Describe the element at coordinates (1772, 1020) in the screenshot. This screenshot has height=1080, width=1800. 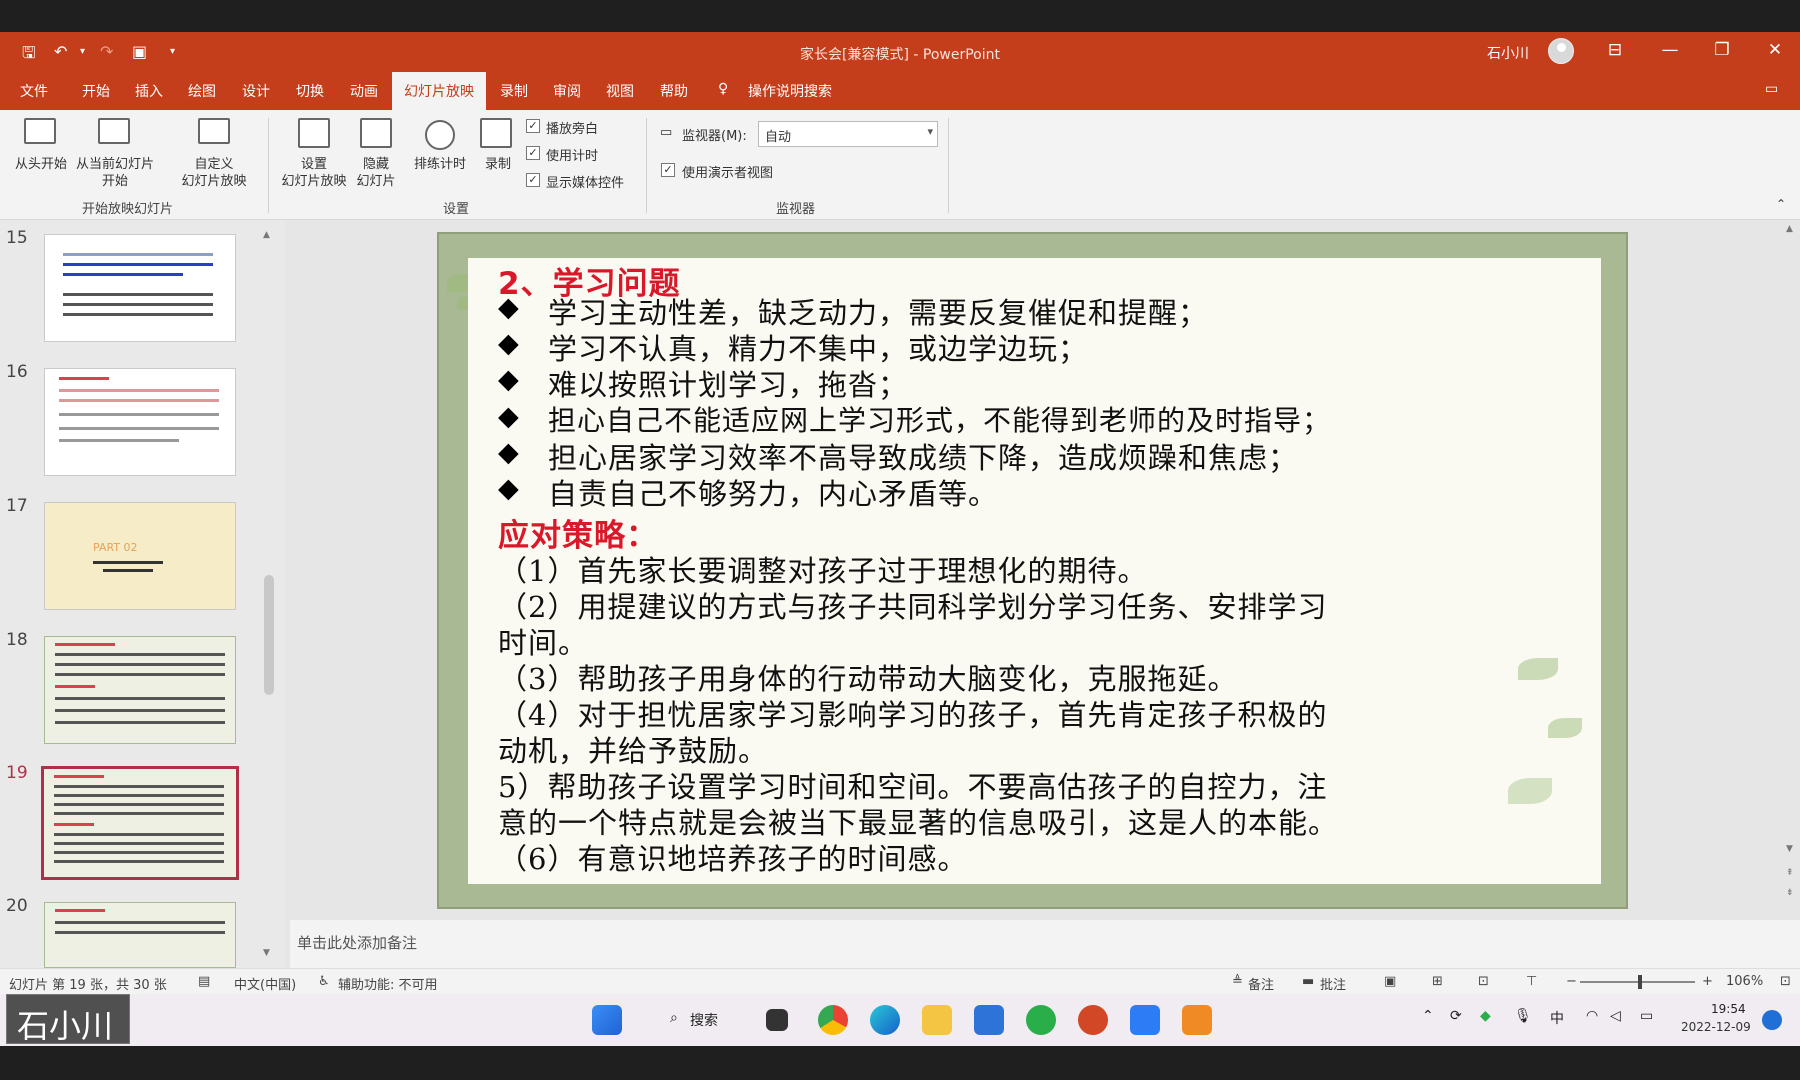
I see `notification-icon` at that location.